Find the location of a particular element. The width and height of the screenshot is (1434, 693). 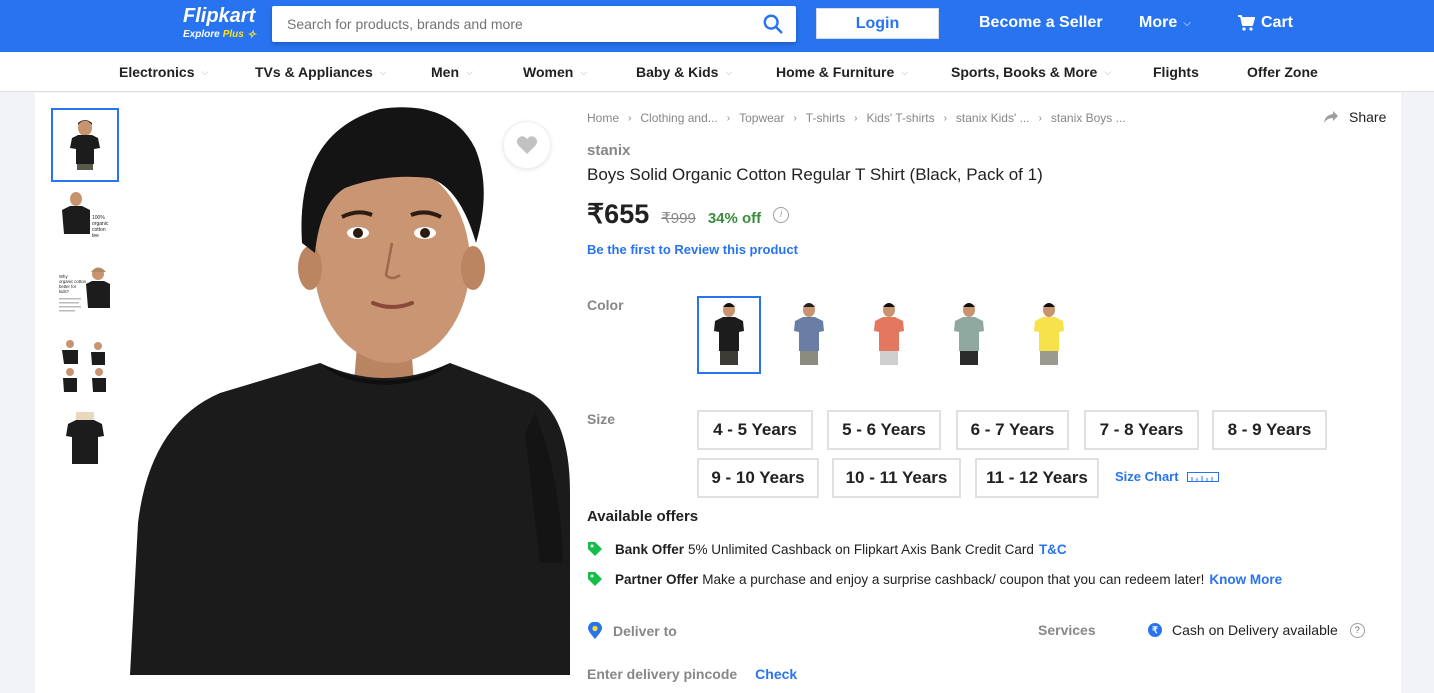

heart-icon is located at coordinates (527, 145).